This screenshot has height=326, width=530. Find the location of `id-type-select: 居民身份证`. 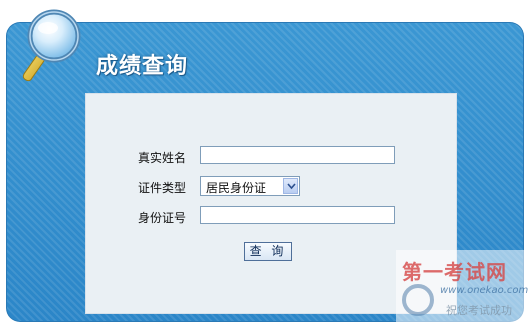

id-type-select: 居民身份证 is located at coordinates (250, 186).